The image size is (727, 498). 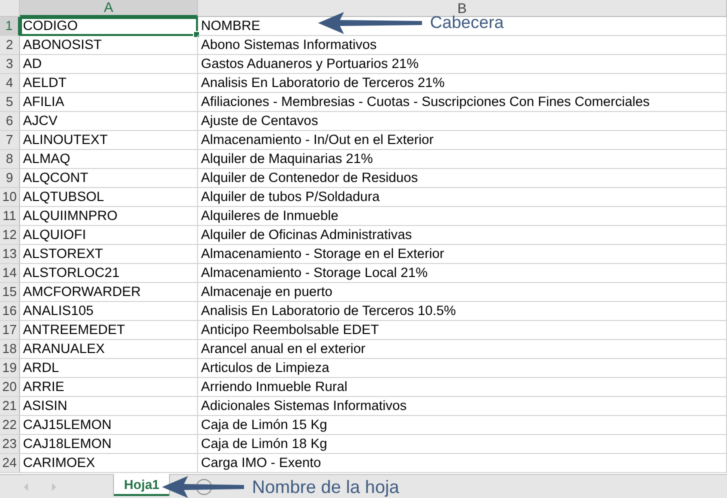 I want to click on table-cell: Caja de Limón 18 Kg, so click(x=462, y=444).